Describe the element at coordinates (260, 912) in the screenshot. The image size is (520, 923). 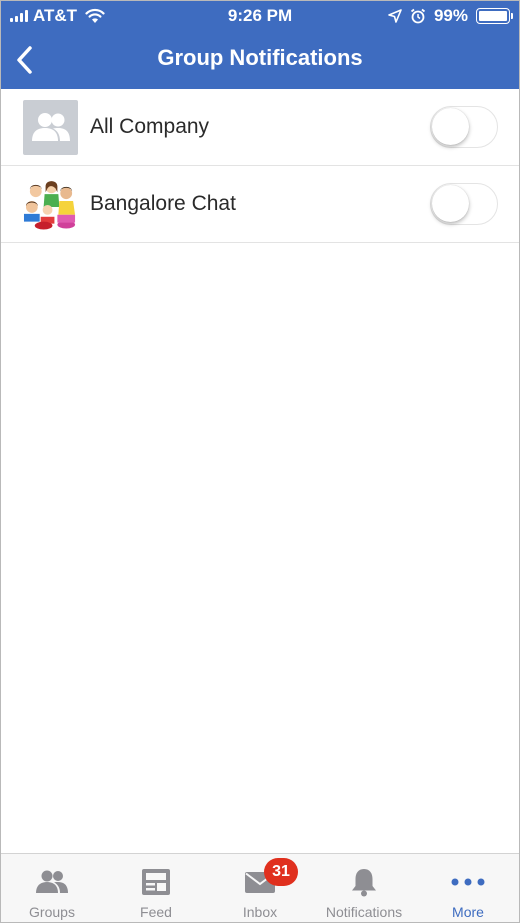
I see `tab-label: Inbox` at that location.